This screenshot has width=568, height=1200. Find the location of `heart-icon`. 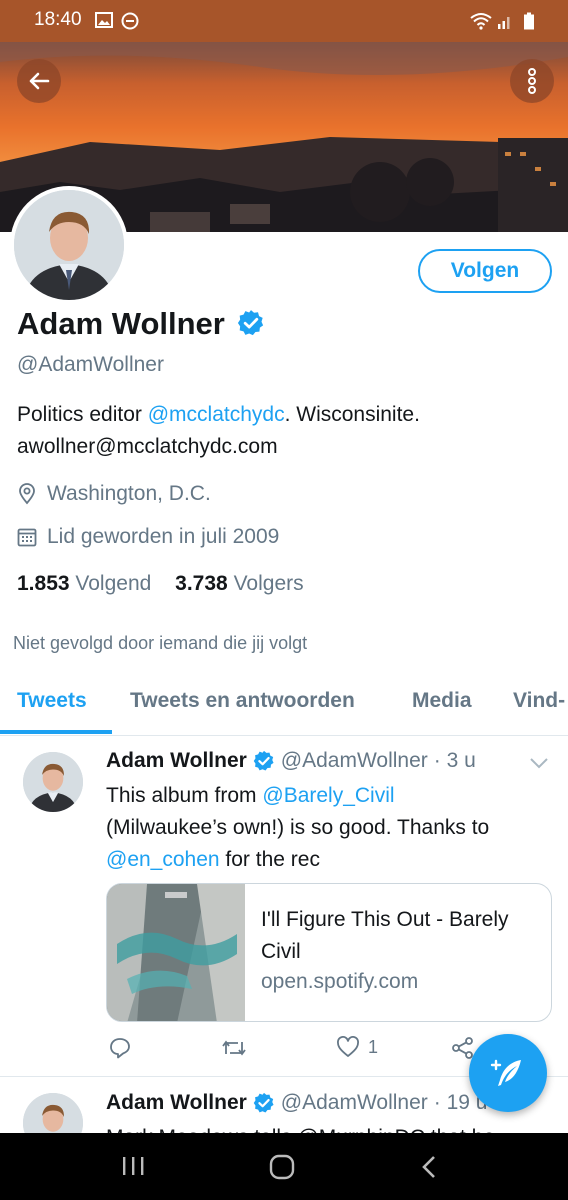

heart-icon is located at coordinates (348, 1046).